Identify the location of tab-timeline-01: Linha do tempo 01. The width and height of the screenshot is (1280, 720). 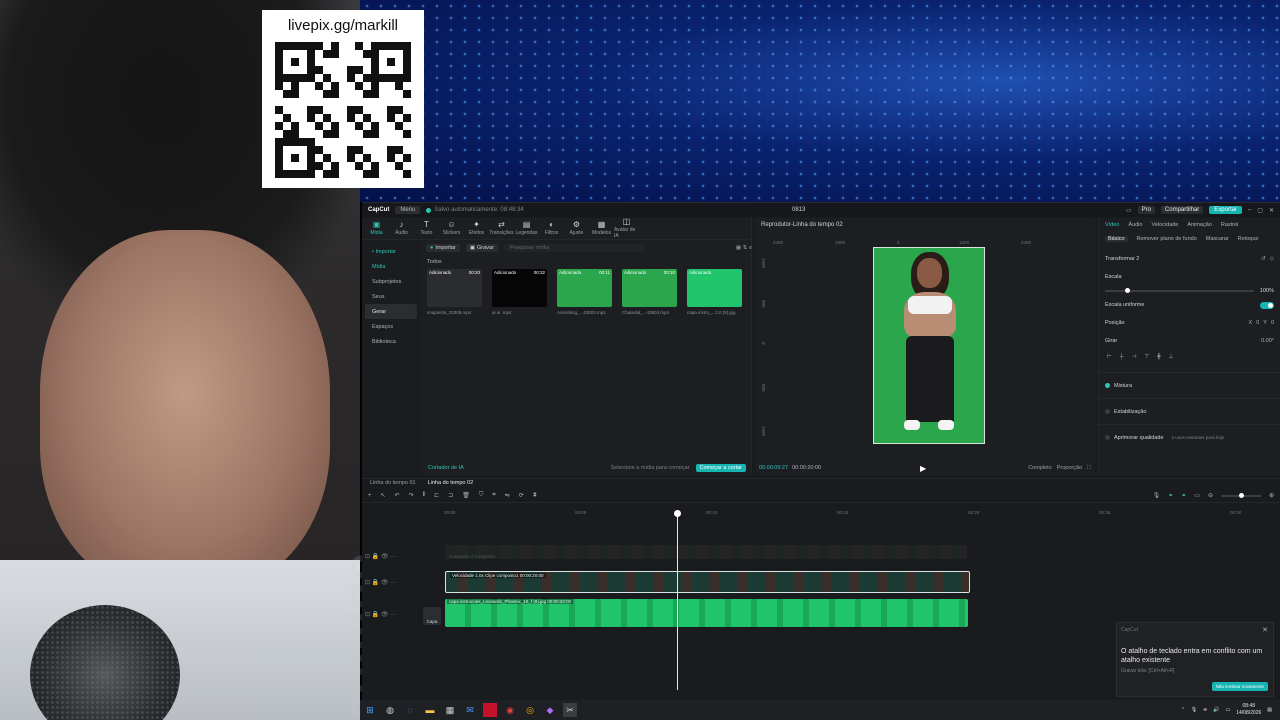
(393, 484).